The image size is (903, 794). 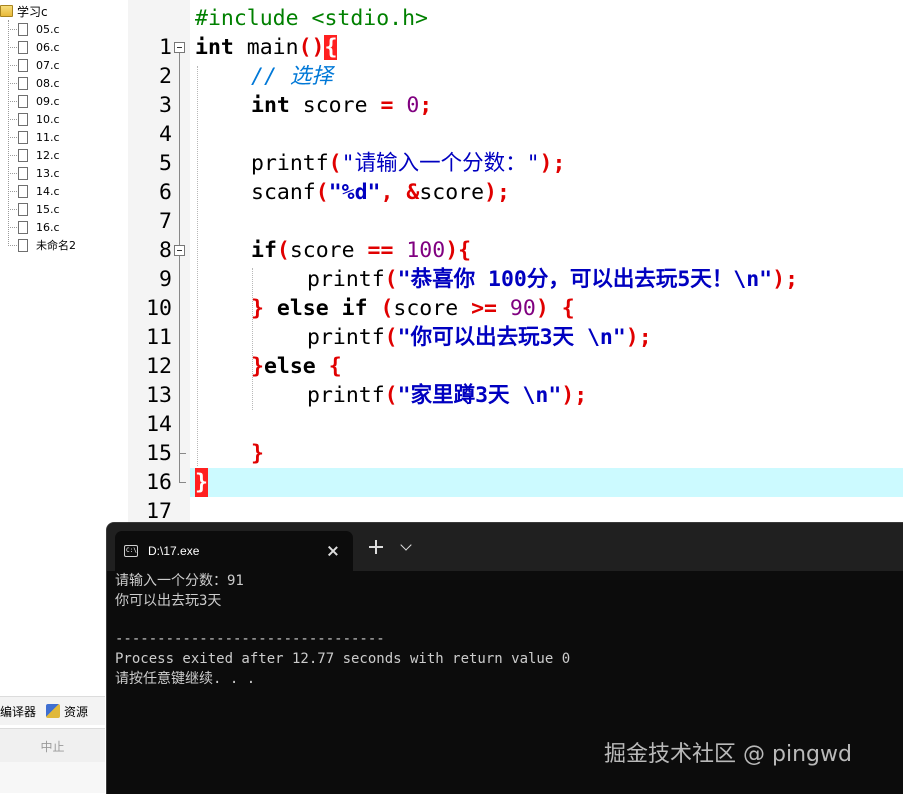 I want to click on watermark: 掘金技术社区 @ pingwd, so click(x=728, y=754).